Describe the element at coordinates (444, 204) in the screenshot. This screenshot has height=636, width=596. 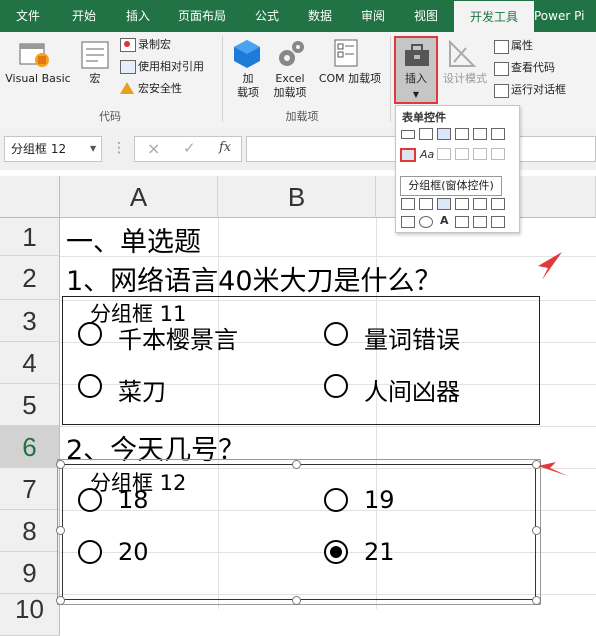
I see `activex-checkbox-icon` at that location.